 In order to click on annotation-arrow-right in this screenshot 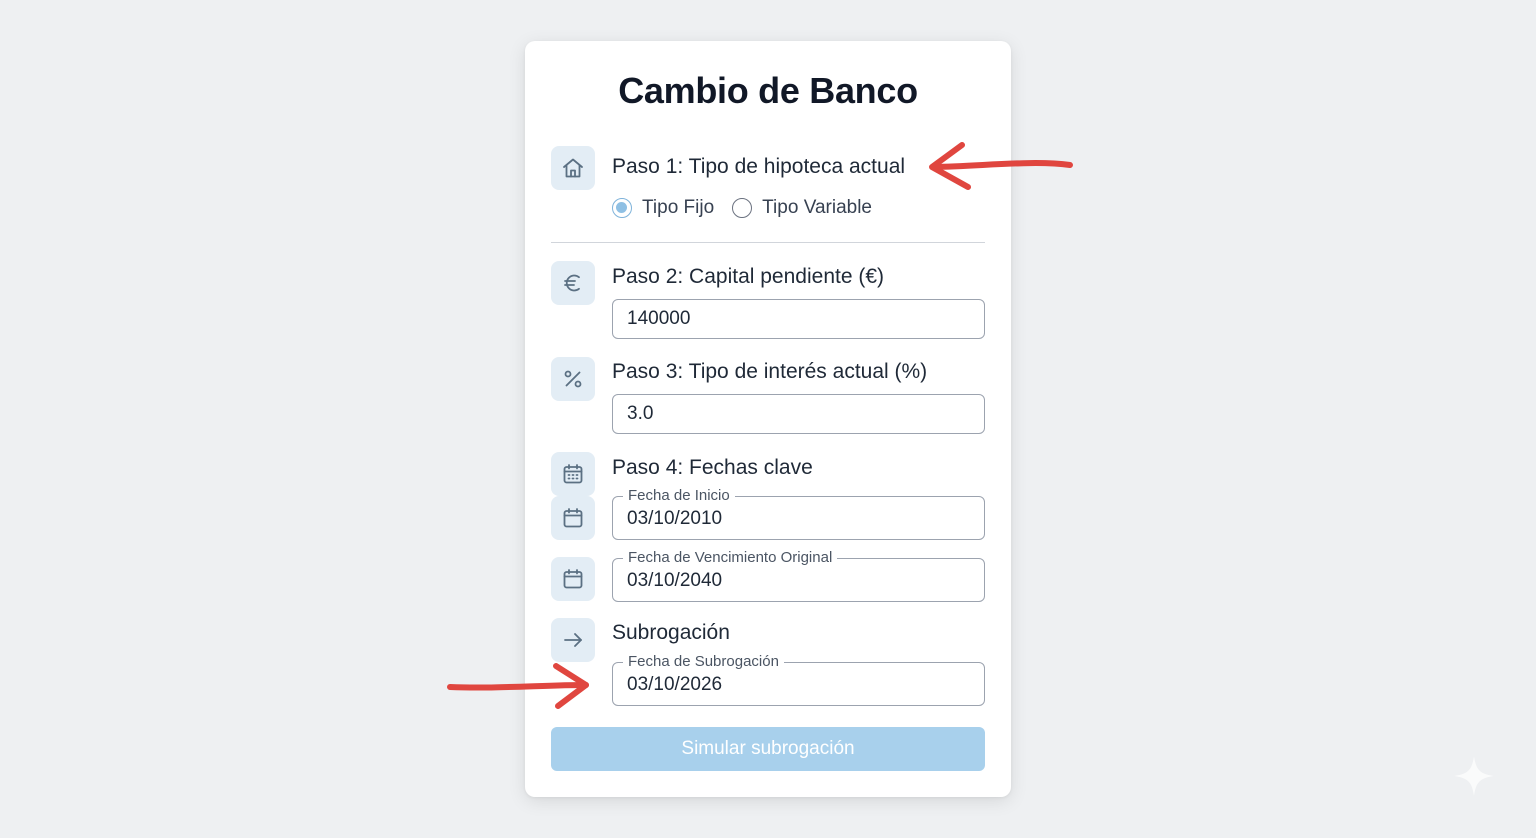, I will do `click(518, 686)`.